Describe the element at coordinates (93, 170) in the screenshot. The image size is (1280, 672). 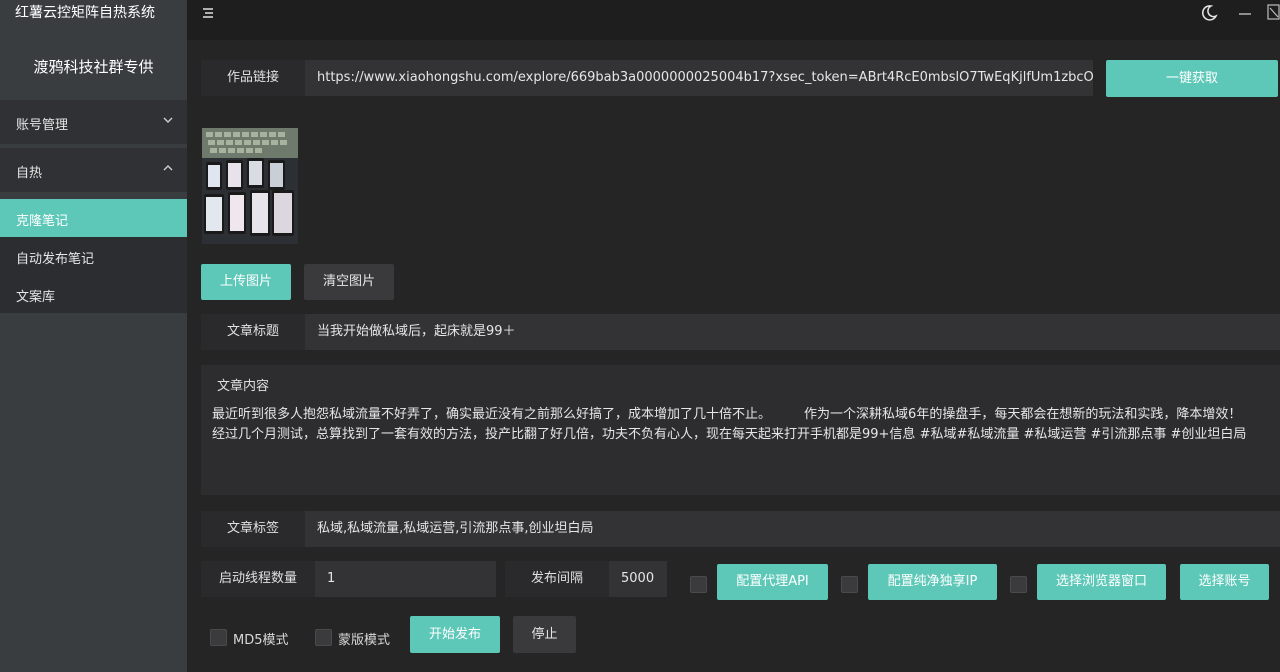
I see `nav-group-self-heat: 自热` at that location.